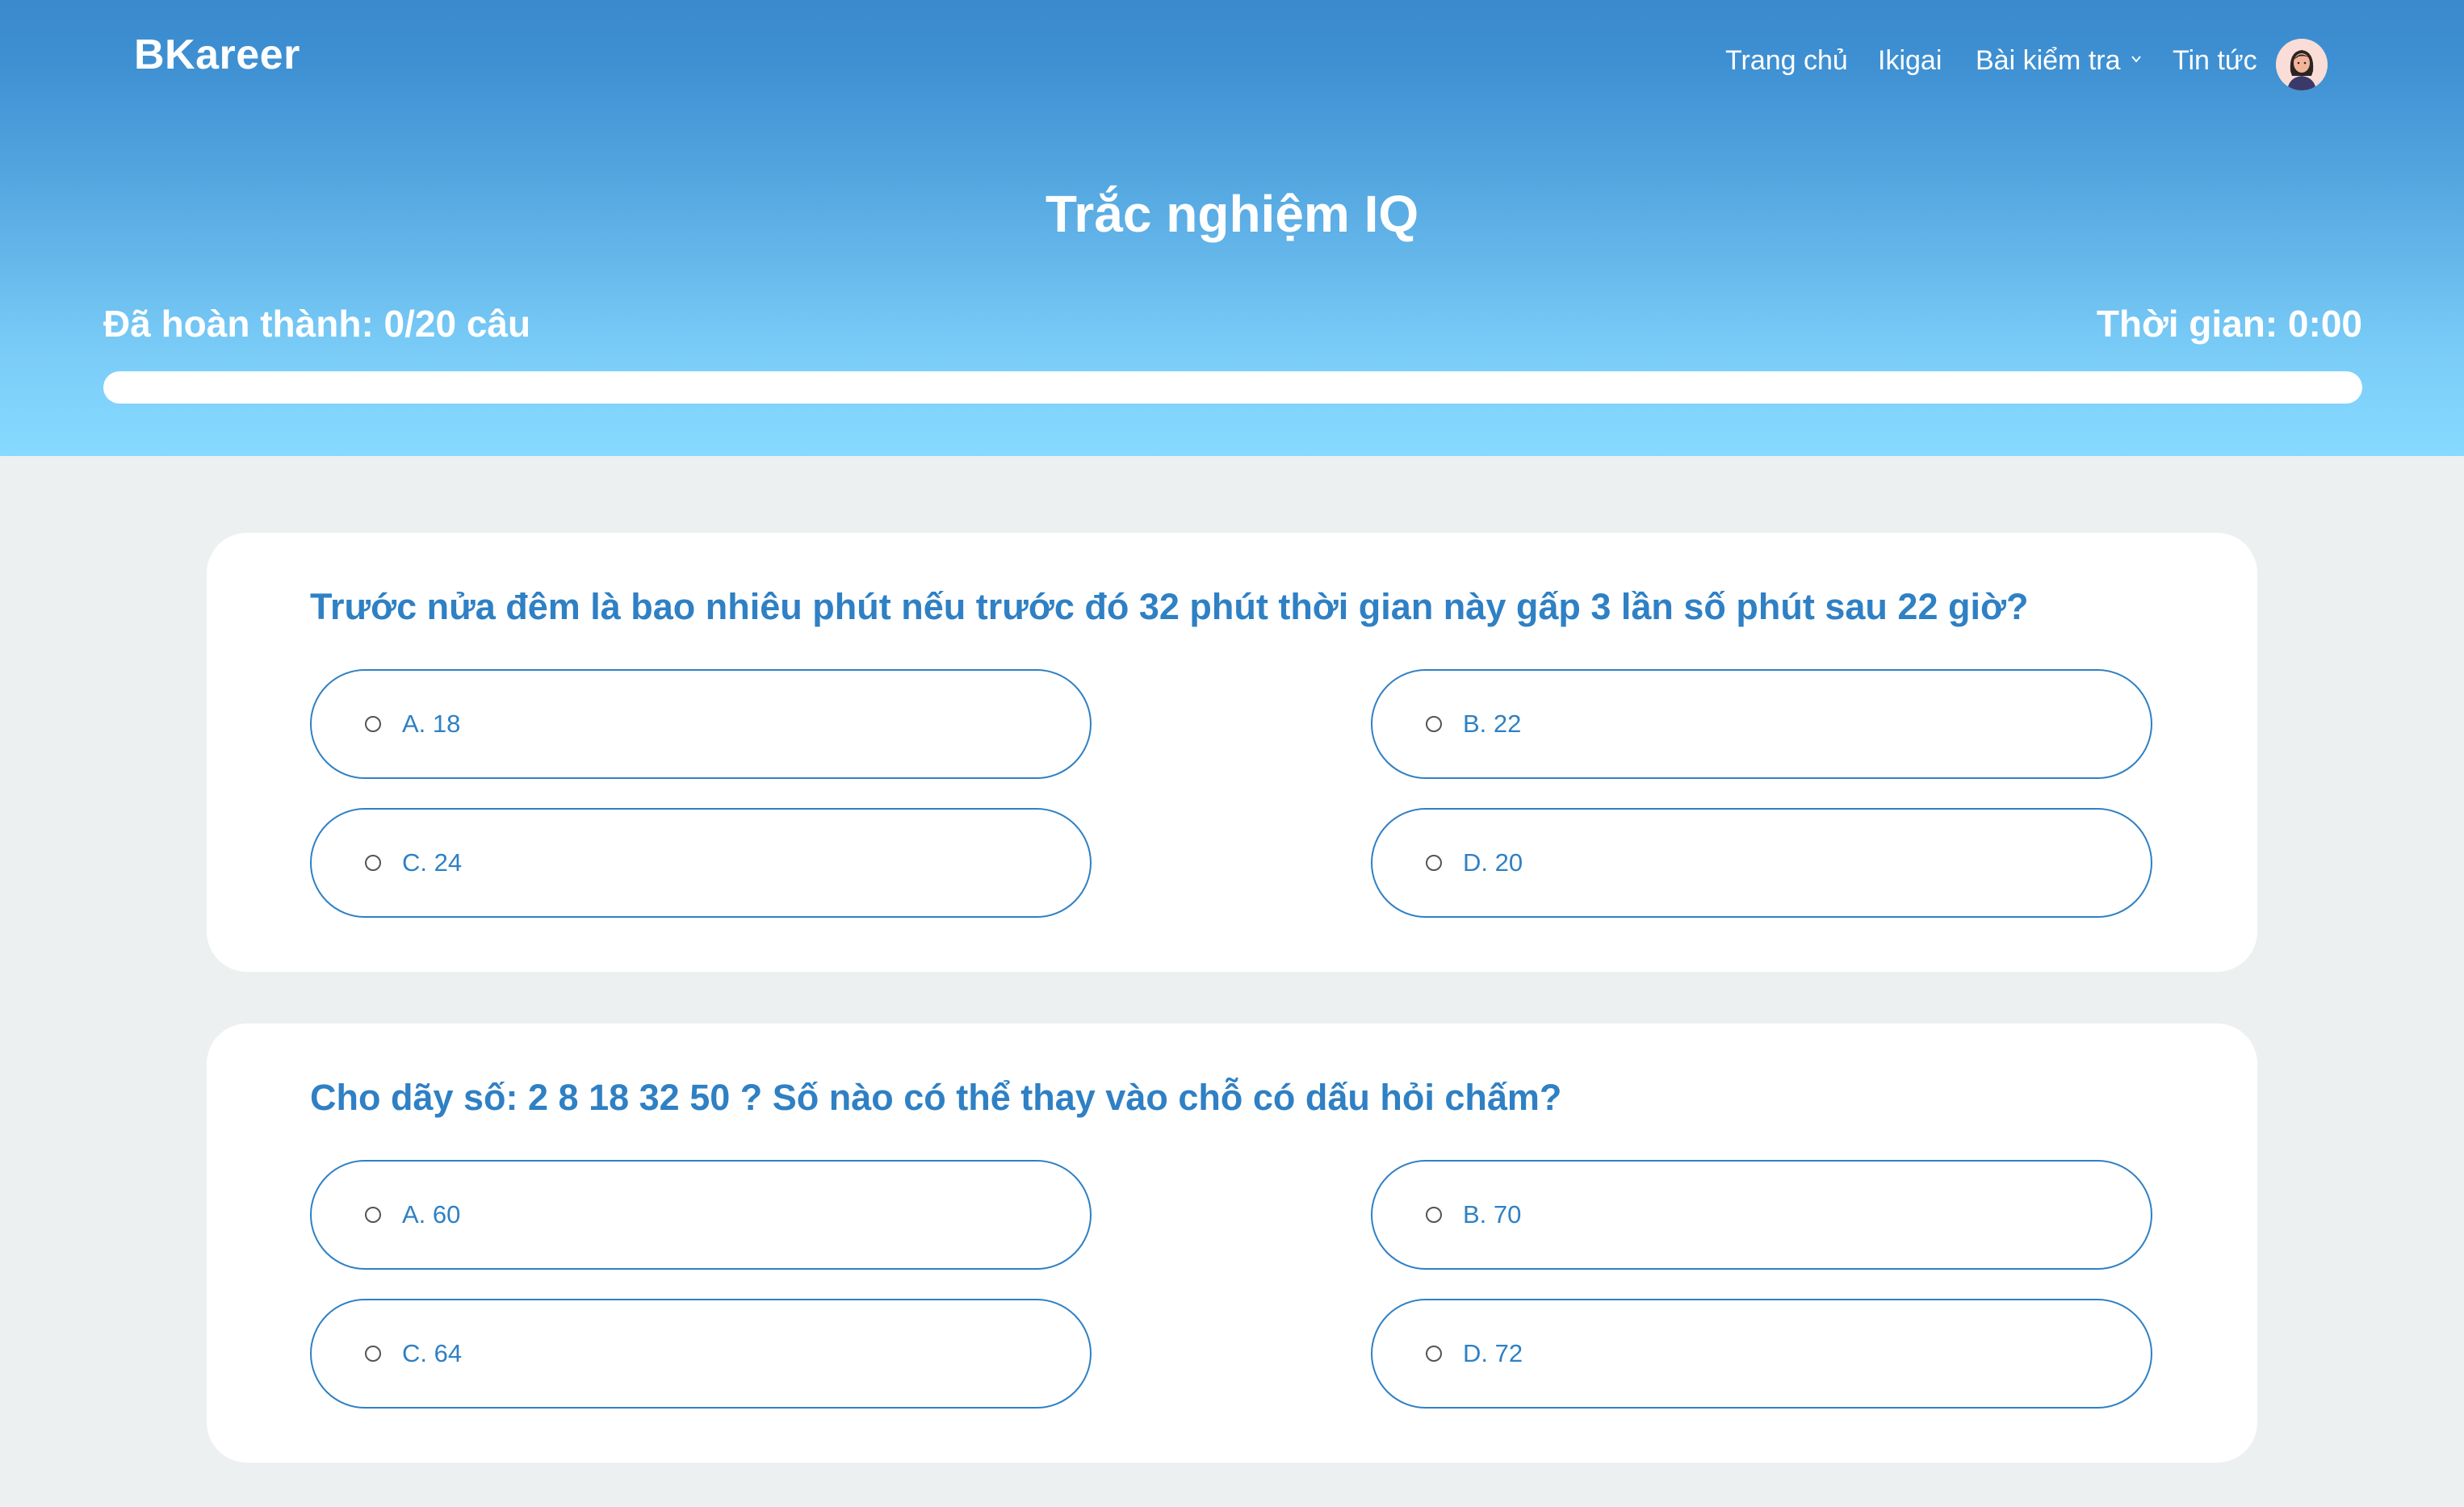 This screenshot has width=2464, height=1507. What do you see at coordinates (1761, 1215) in the screenshot?
I see `answer-option: B. 70` at bounding box center [1761, 1215].